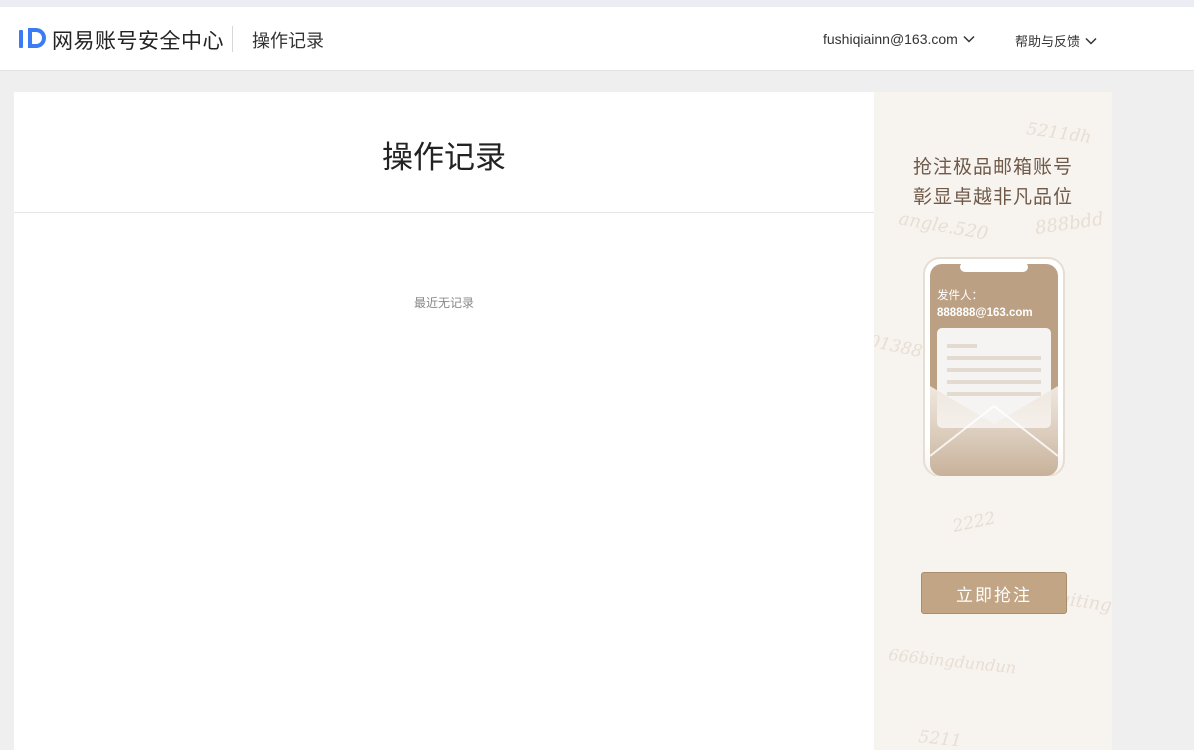 Image resolution: width=1194 pixels, height=750 pixels. I want to click on top-edge-strip, so click(597, 3).